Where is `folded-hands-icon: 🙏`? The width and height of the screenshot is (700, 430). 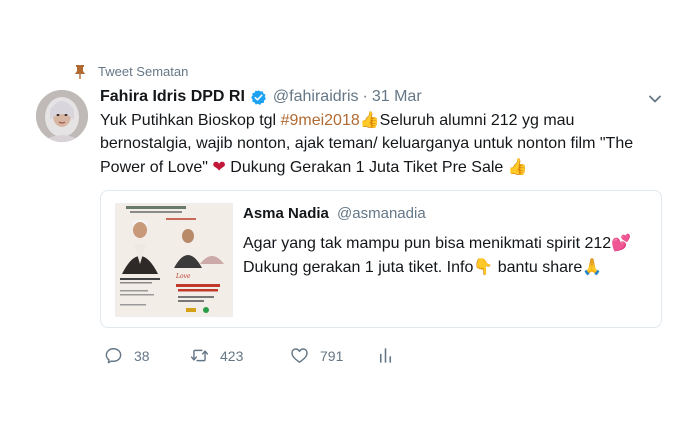 folded-hands-icon: 🙏 is located at coordinates (592, 266).